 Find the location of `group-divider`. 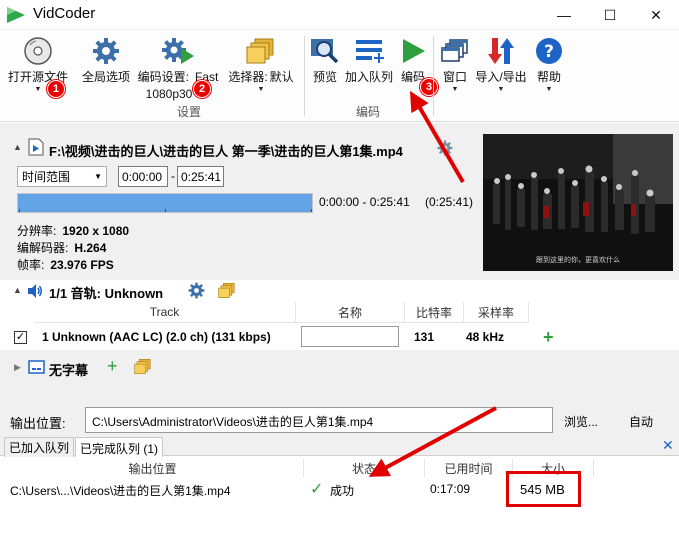

group-divider is located at coordinates (304, 76).